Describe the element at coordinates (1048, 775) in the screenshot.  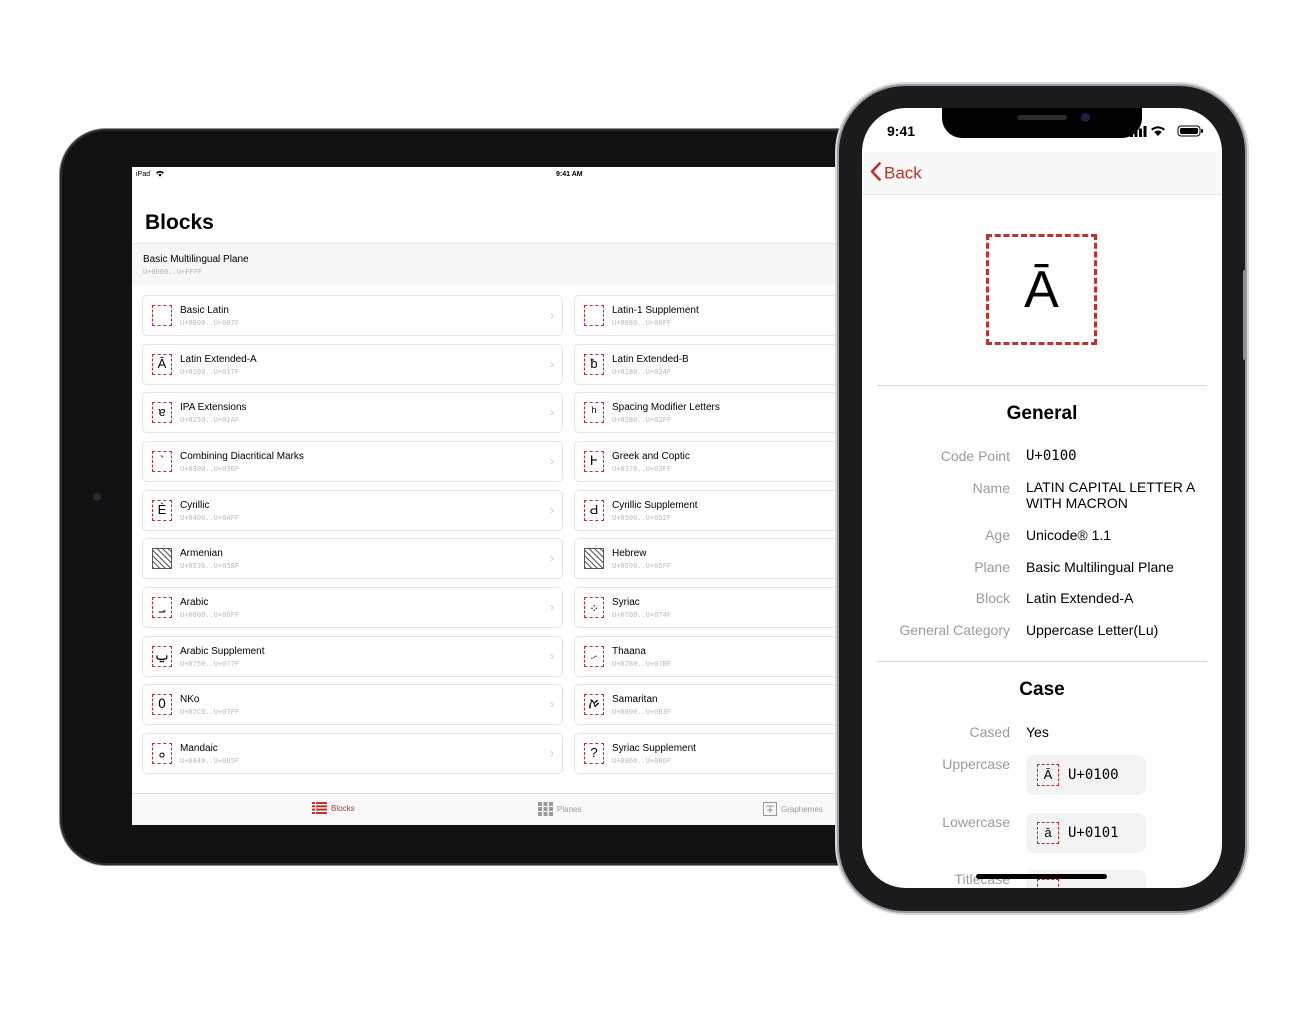
I see `chip-glyph: Ā` at that location.